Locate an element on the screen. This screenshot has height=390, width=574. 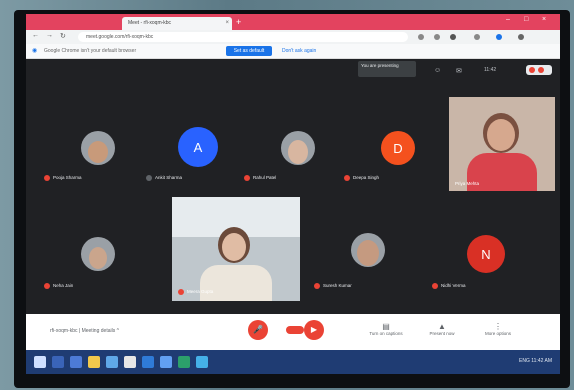
tab-close-icon: × is located at coordinates (227, 23).